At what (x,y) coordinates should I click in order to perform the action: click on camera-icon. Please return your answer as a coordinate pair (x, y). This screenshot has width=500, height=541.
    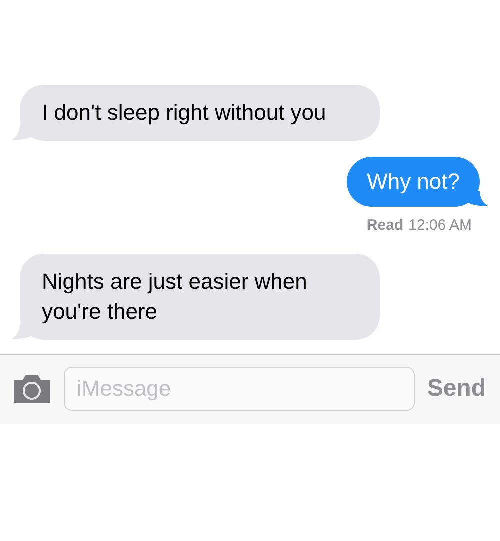
    Looking at the image, I should click on (32, 389).